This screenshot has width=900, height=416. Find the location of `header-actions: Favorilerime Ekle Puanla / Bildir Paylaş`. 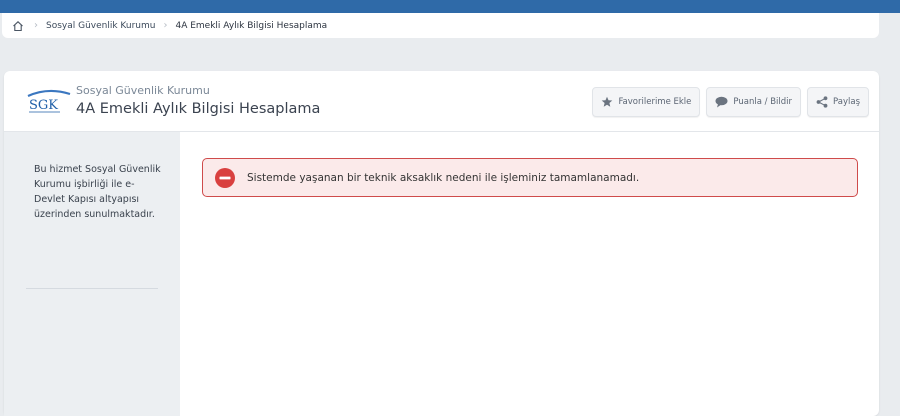

header-actions: Favorilerime Ekle Puanla / Bildir Paylaş is located at coordinates (730, 102).